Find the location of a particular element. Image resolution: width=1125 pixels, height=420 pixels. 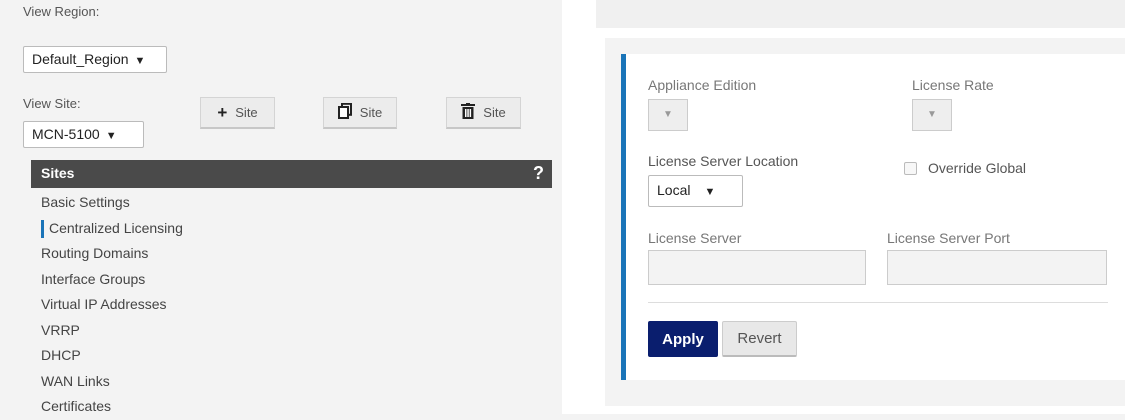

nav-item-dhcp: DHCP is located at coordinates (291, 356).